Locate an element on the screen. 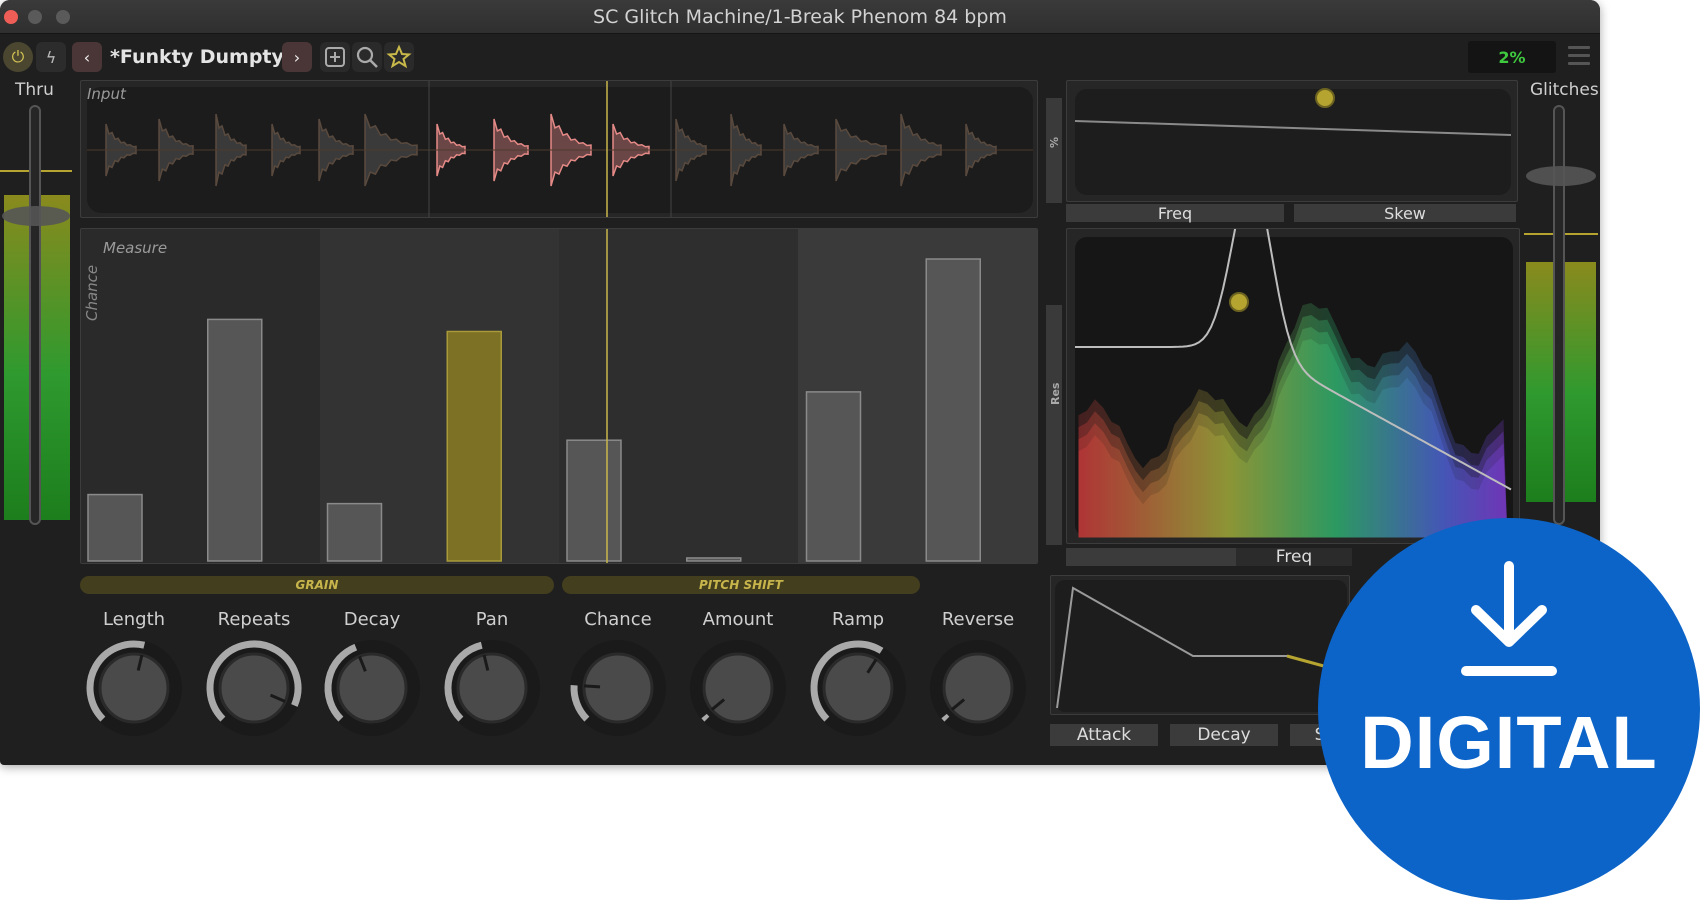  measure-label: Measure is located at coordinates (135, 248).